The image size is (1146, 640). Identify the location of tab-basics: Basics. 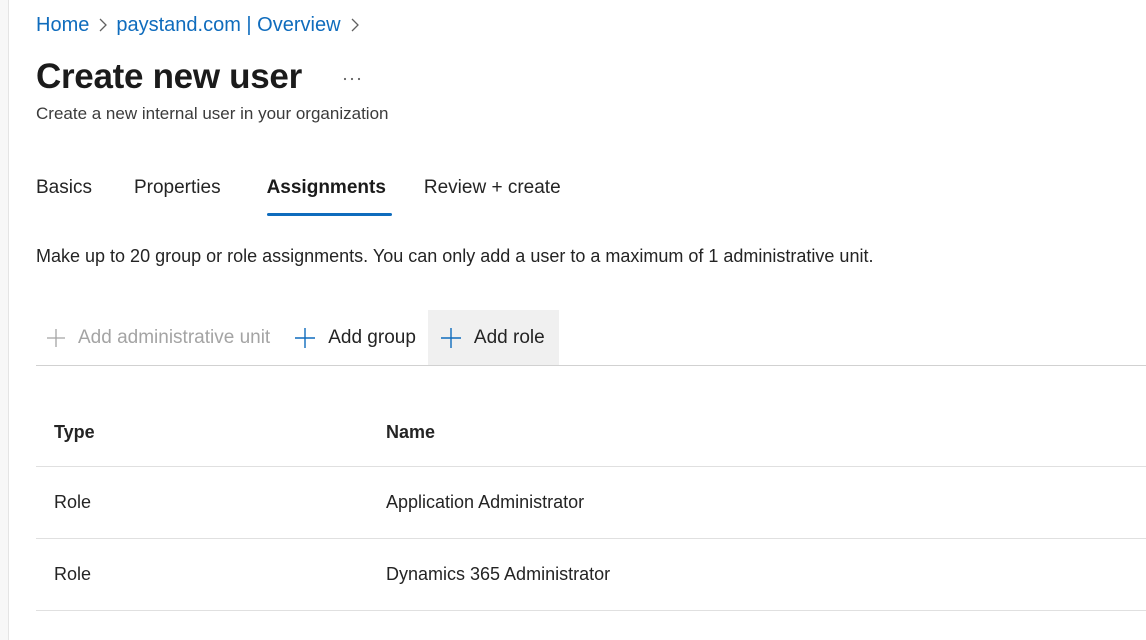
(64, 194).